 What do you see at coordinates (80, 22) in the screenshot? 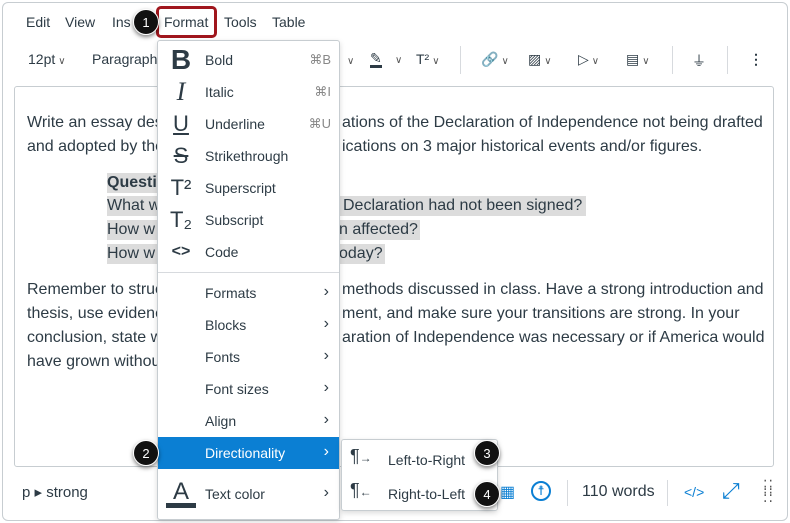
I see `menu-view: View` at bounding box center [80, 22].